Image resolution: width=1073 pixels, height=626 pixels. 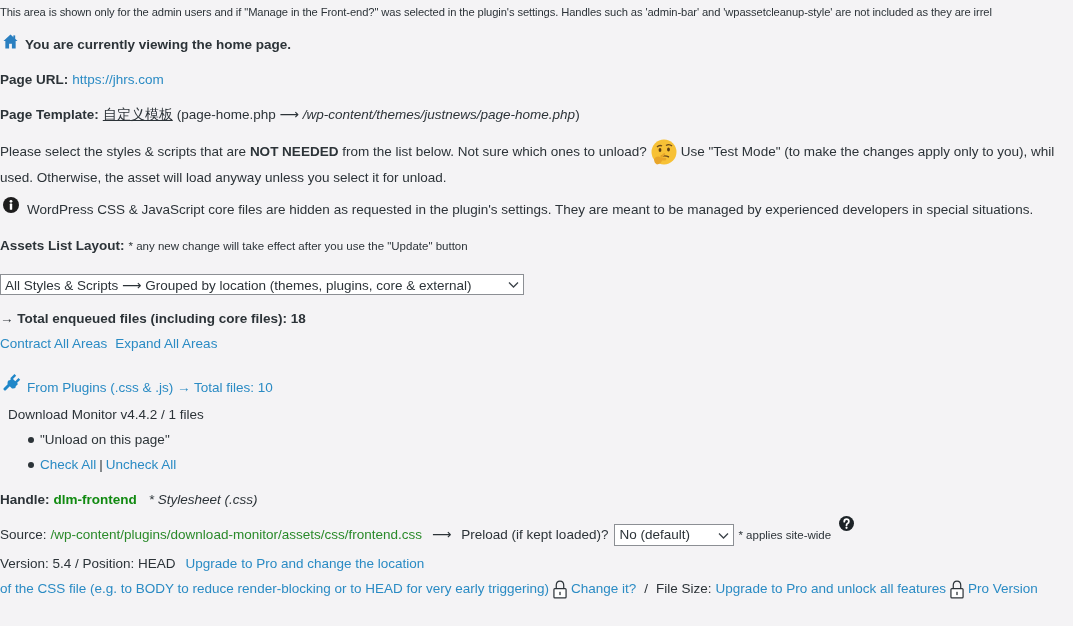 What do you see at coordinates (535, 535) in the screenshot?
I see `preload-label: Preload (if kept loaded)?` at bounding box center [535, 535].